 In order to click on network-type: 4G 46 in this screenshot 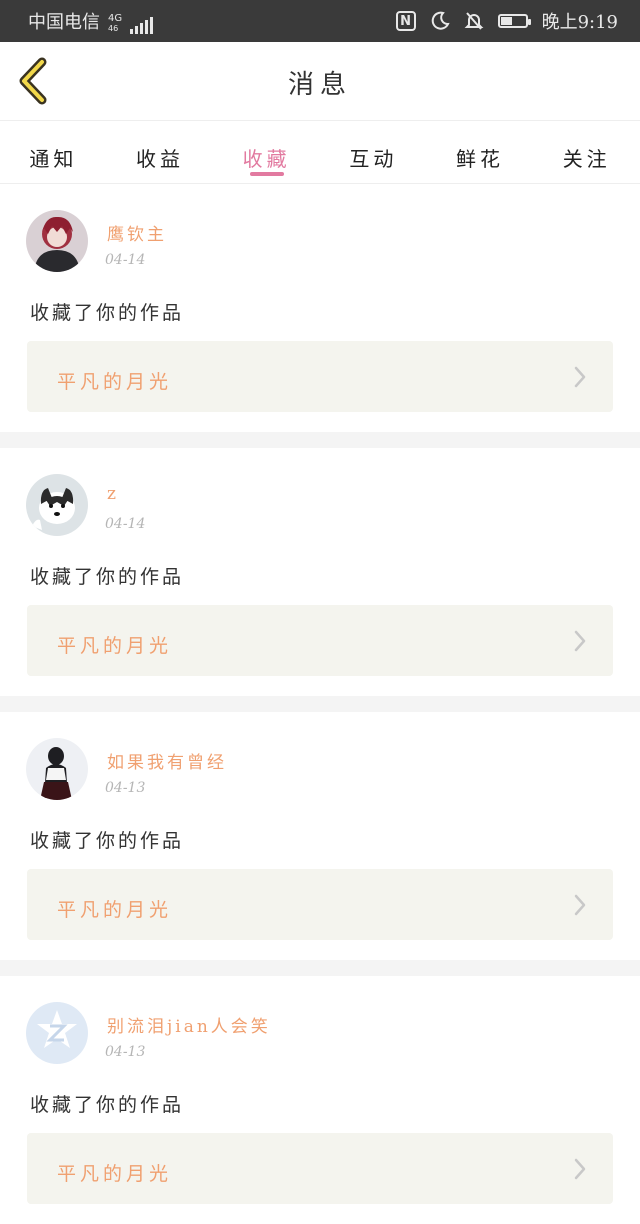, I will do `click(115, 23)`.